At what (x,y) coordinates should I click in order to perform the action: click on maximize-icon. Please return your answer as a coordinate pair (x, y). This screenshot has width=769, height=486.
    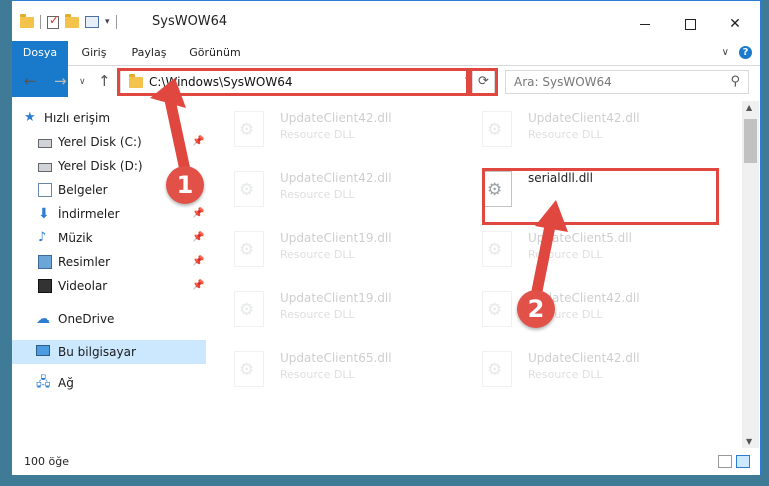
    Looking at the image, I should click on (690, 24).